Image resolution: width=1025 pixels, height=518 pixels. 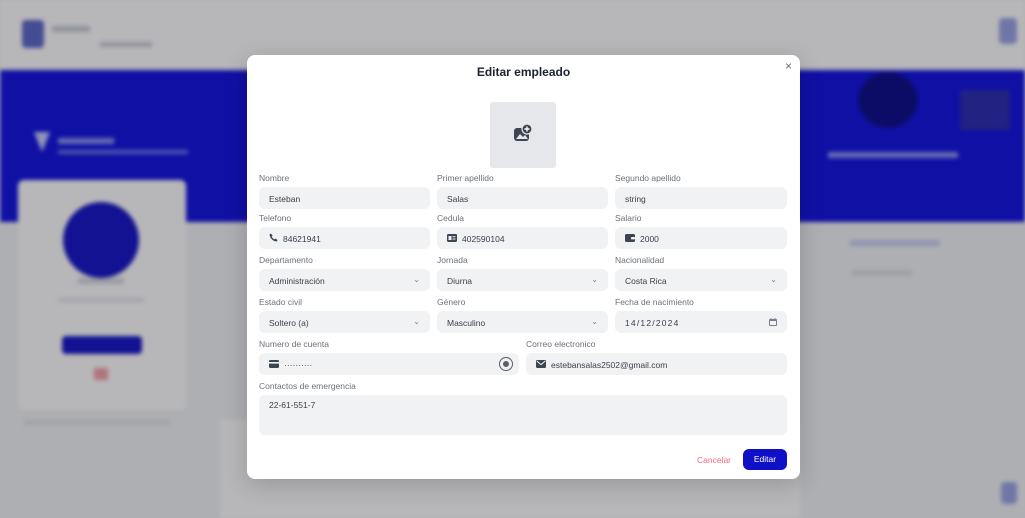 What do you see at coordinates (630, 237) in the screenshot?
I see `wallet-icon` at bounding box center [630, 237].